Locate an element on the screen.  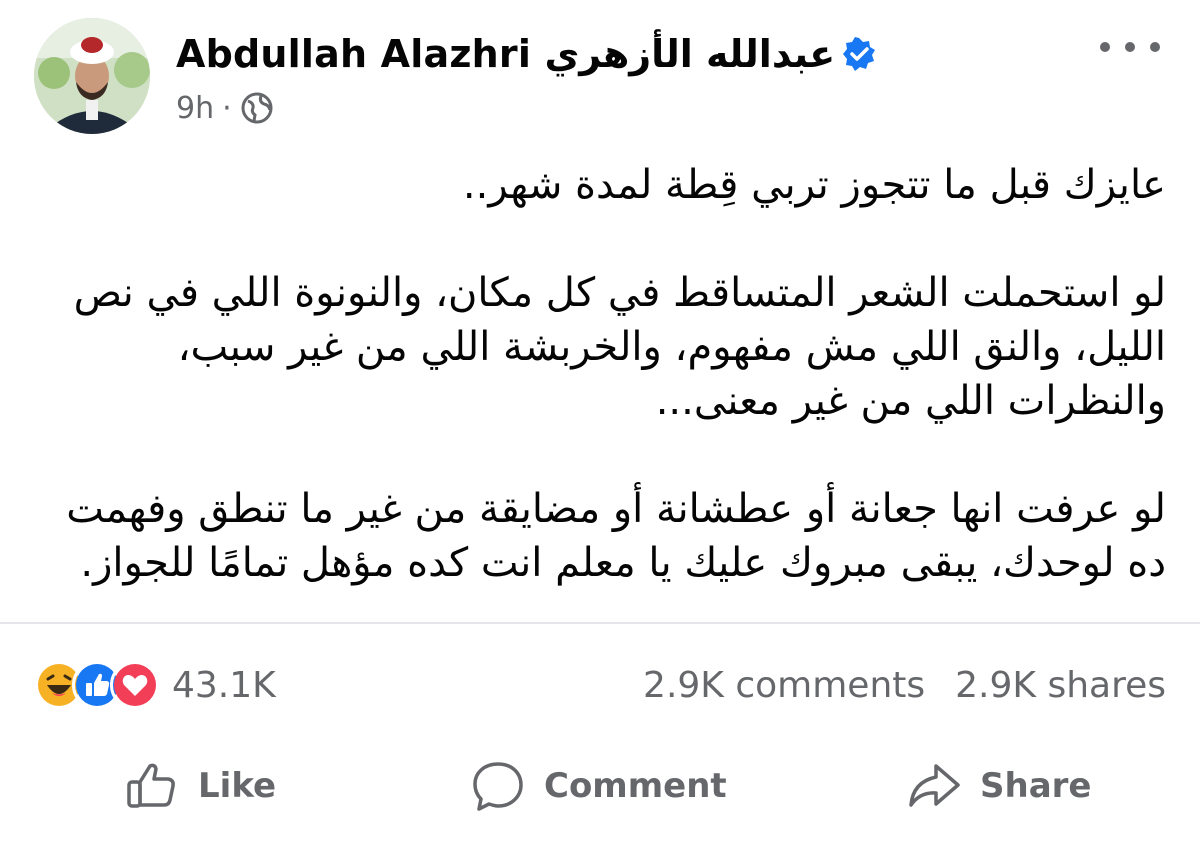
comments-count: 2.9K comments is located at coordinates (784, 685).